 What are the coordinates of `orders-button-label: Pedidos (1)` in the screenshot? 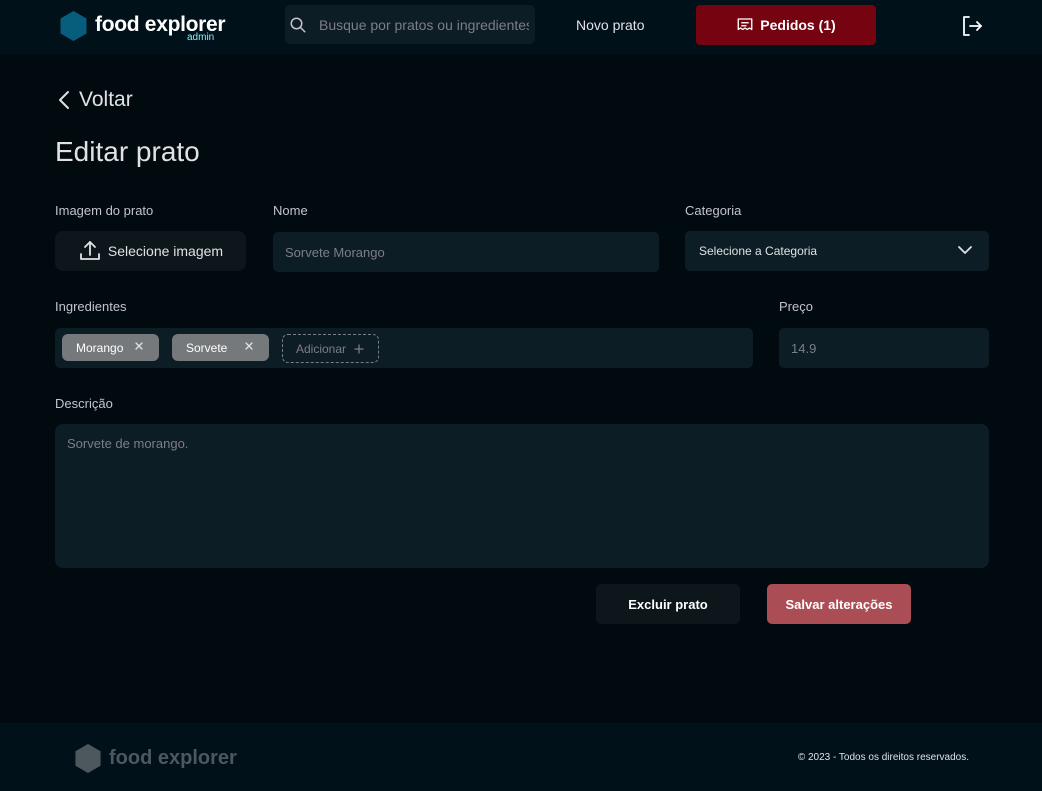 It's located at (798, 25).